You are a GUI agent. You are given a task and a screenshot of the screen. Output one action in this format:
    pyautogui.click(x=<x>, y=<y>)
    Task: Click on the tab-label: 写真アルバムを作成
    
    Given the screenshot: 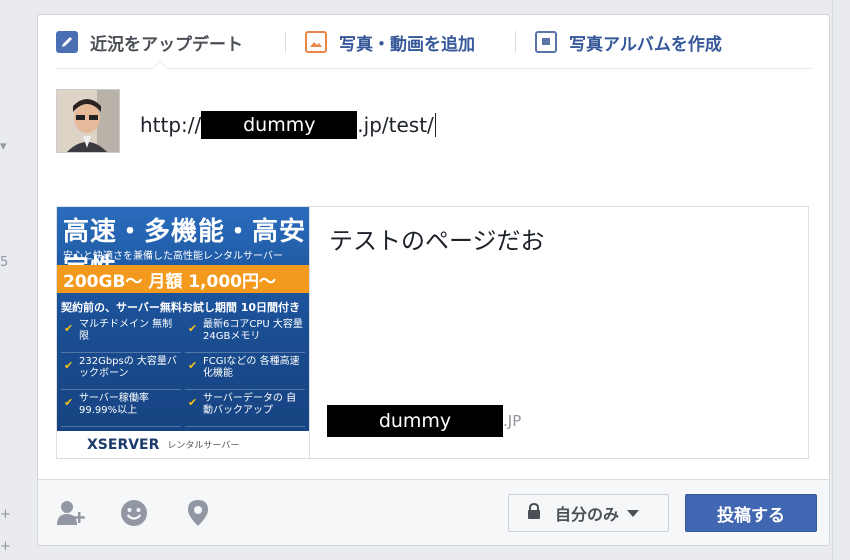 What is the action you would take?
    pyautogui.click(x=645, y=44)
    